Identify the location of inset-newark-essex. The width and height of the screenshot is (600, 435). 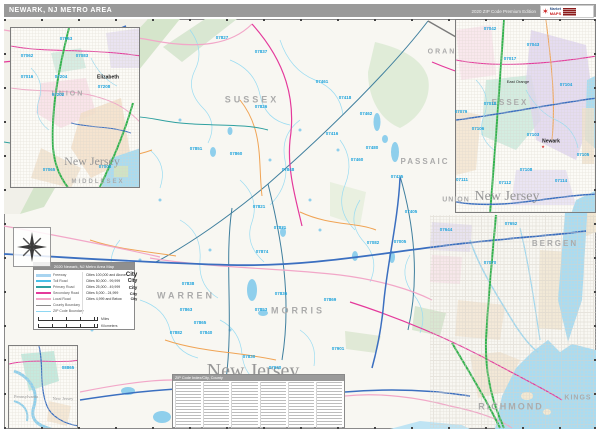
(525, 116).